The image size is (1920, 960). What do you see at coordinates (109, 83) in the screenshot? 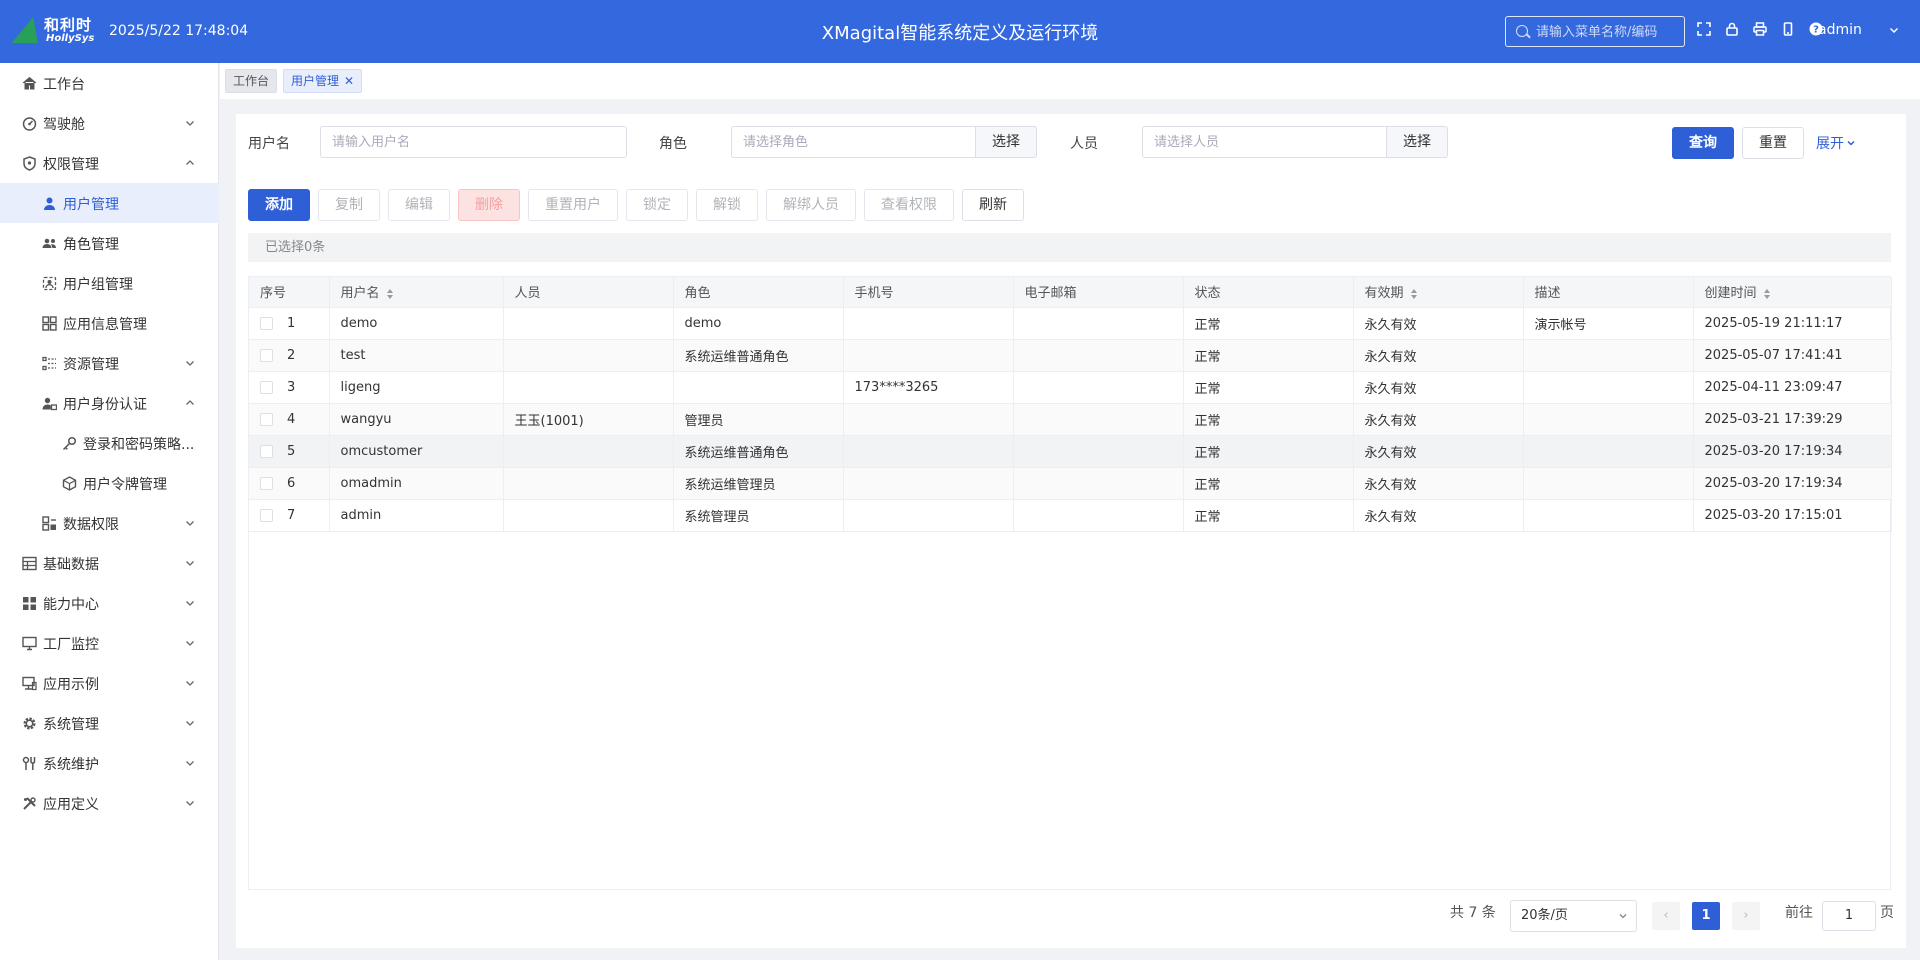
I see `sidebar-item: 工作台` at bounding box center [109, 83].